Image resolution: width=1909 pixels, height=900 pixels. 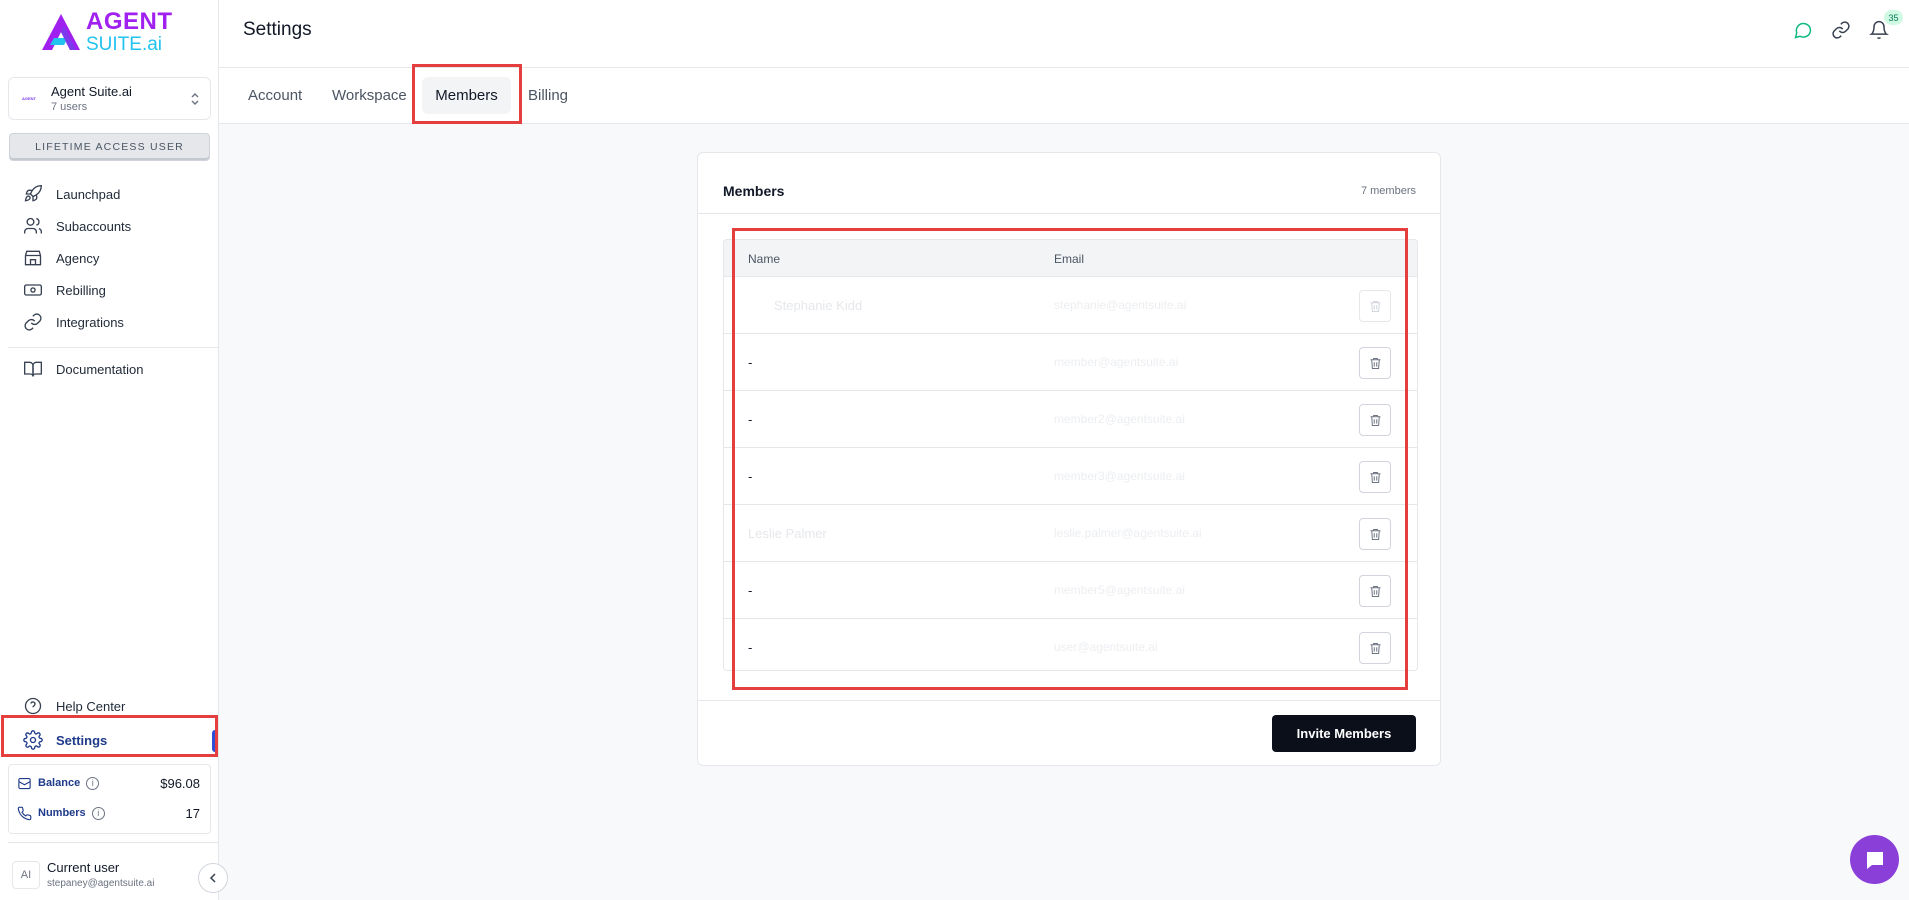 What do you see at coordinates (1388, 191) in the screenshot?
I see `members-count: 7 members` at bounding box center [1388, 191].